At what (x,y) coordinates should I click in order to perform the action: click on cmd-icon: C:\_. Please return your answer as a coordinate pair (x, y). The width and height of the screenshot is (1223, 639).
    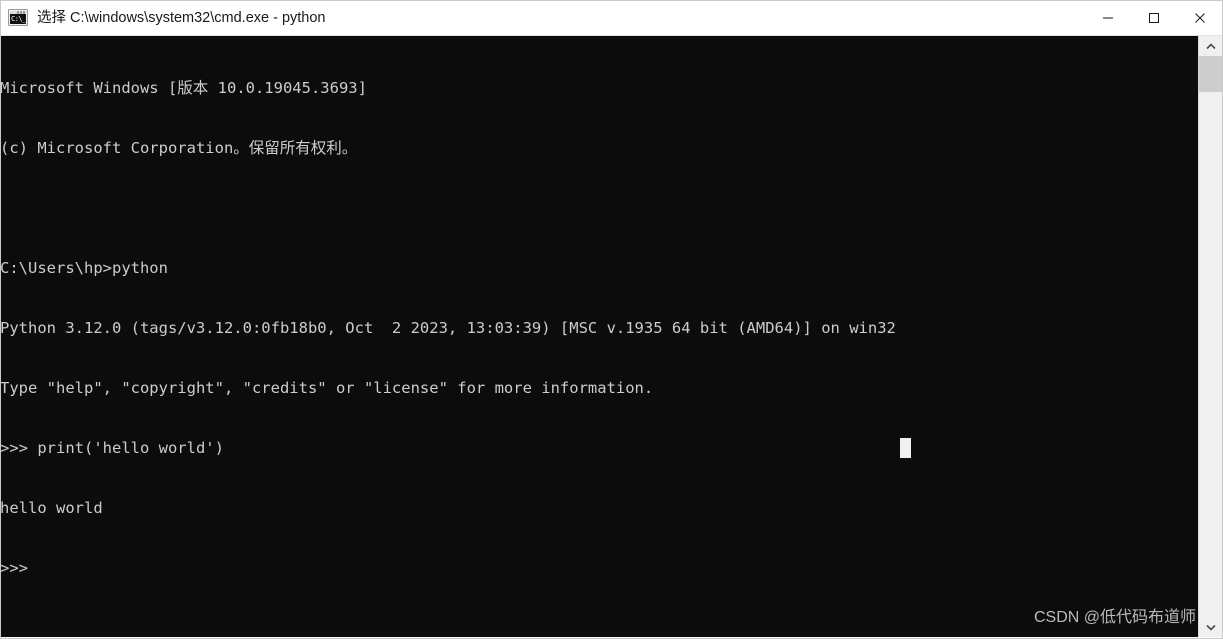
    Looking at the image, I should click on (18, 17).